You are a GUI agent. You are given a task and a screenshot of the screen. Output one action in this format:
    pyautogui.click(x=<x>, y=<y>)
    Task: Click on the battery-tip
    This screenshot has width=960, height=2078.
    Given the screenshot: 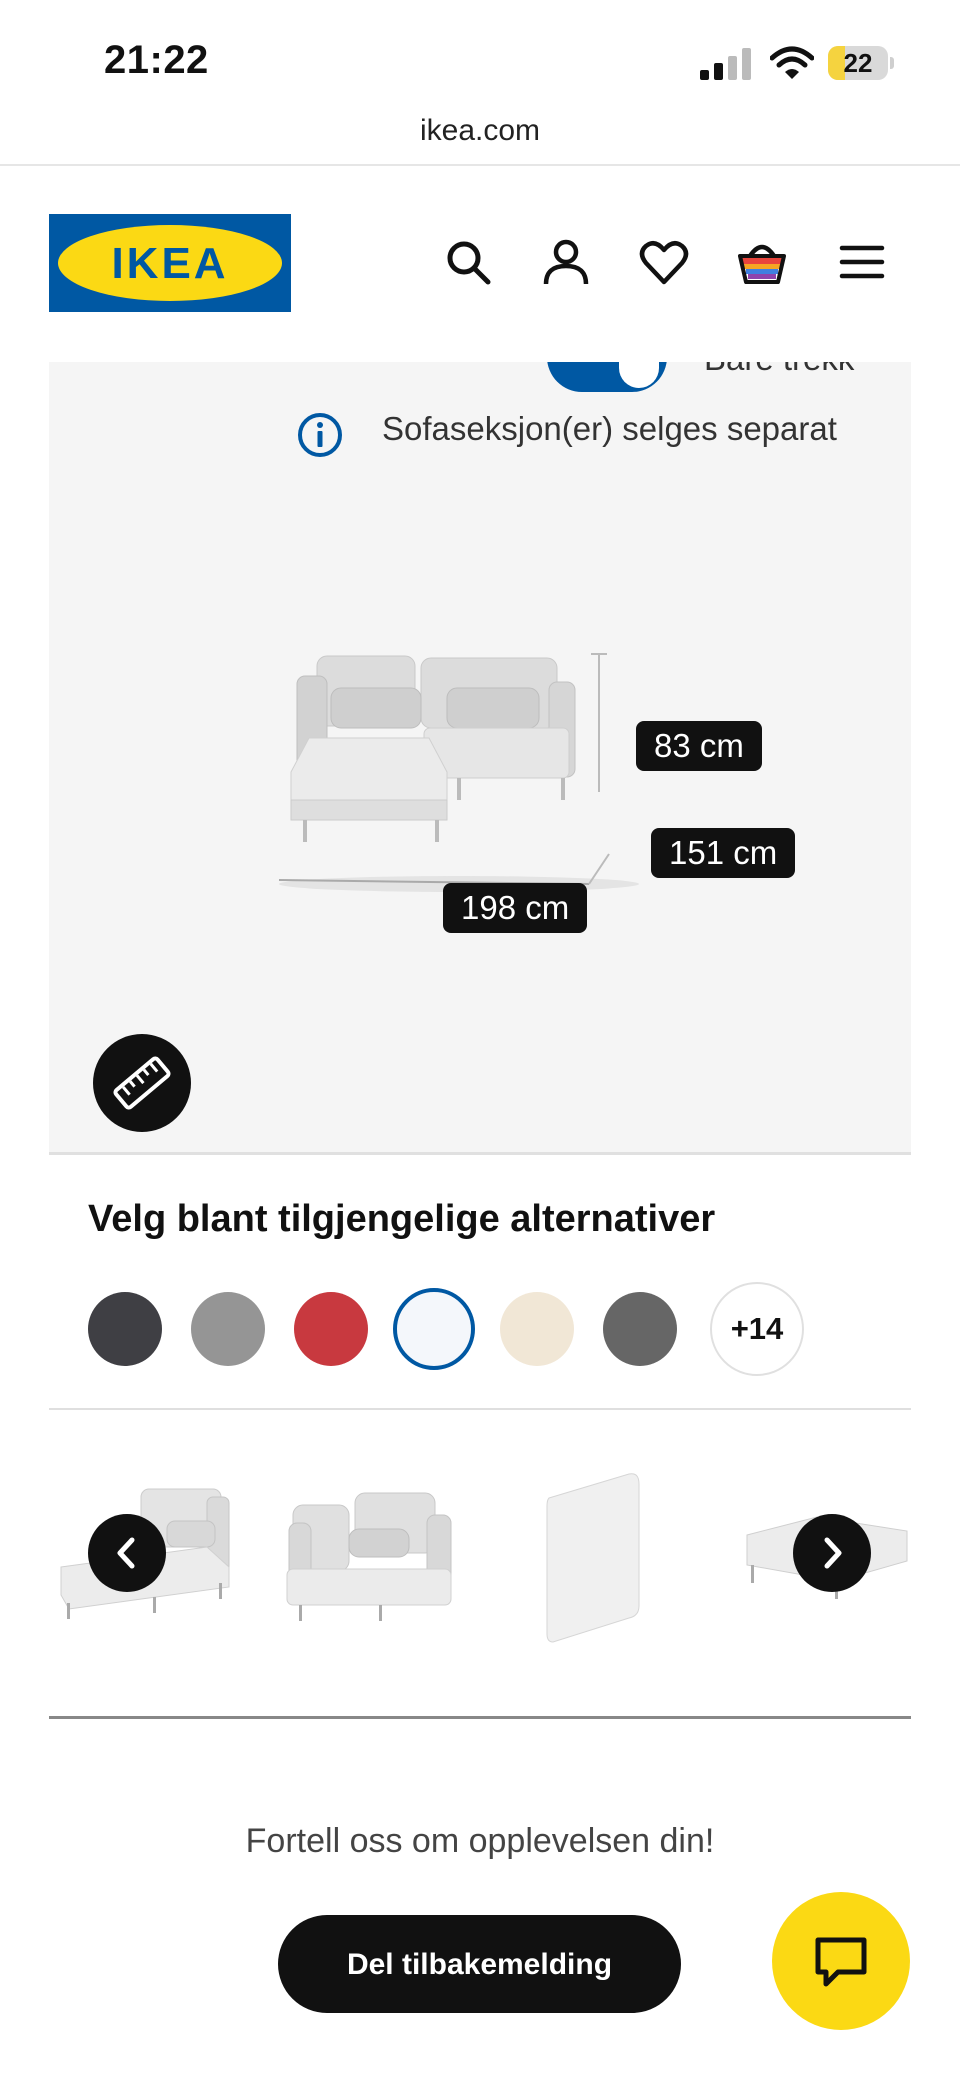 What is the action you would take?
    pyautogui.click(x=892, y=63)
    